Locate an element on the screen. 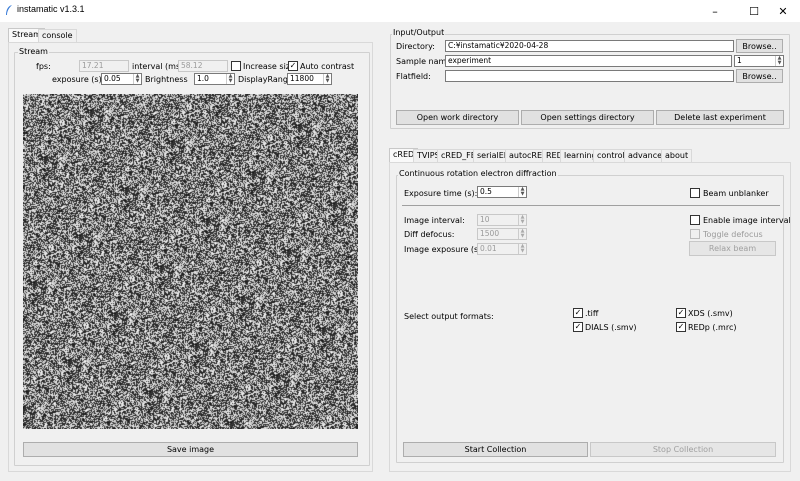 The width and height of the screenshot is (800, 481). increase-size-checkbox is located at coordinates (236, 66).